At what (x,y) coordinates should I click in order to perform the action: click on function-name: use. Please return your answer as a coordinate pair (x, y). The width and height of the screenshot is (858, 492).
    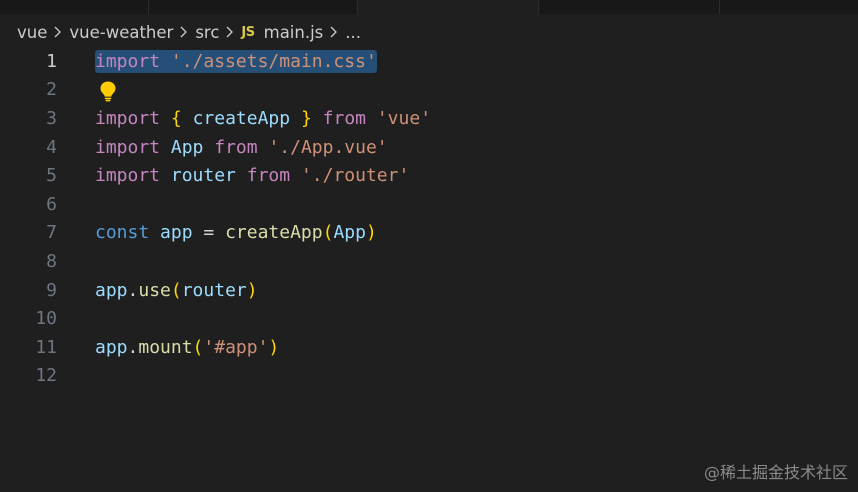
    Looking at the image, I should click on (154, 290).